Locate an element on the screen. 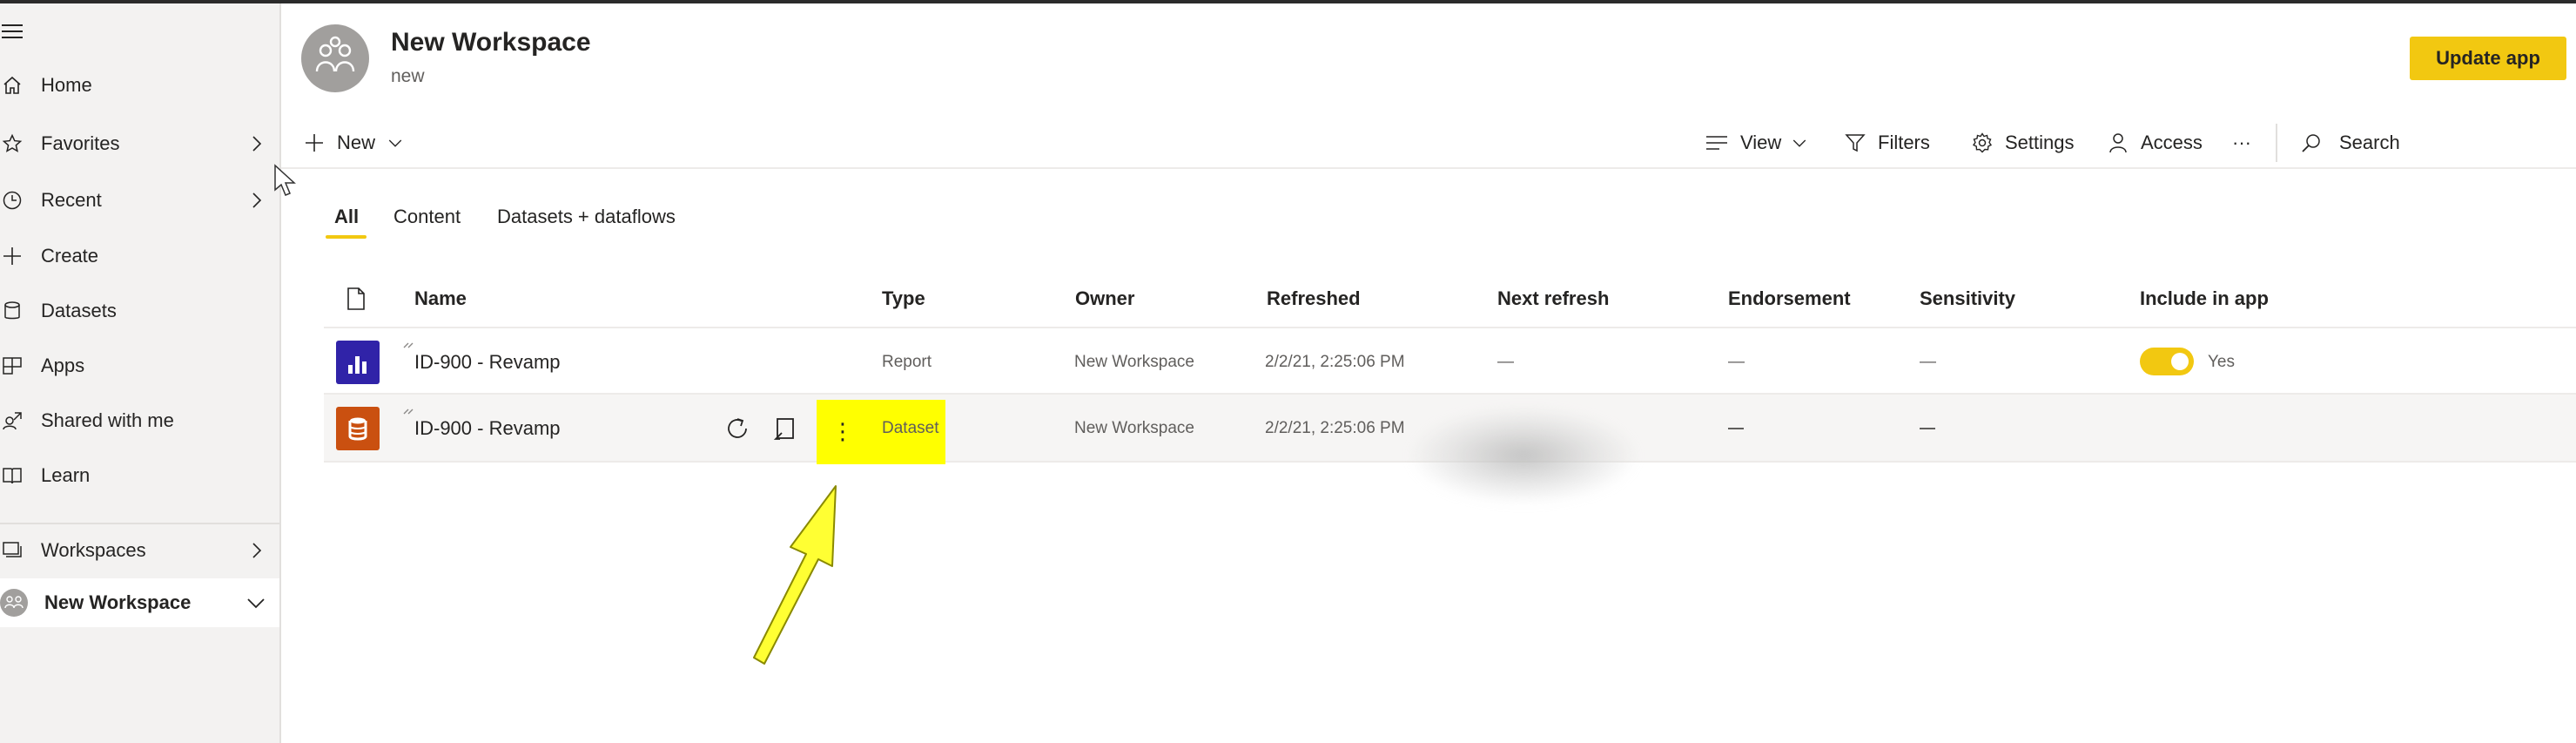  more-options-button: ··· is located at coordinates (2241, 143).